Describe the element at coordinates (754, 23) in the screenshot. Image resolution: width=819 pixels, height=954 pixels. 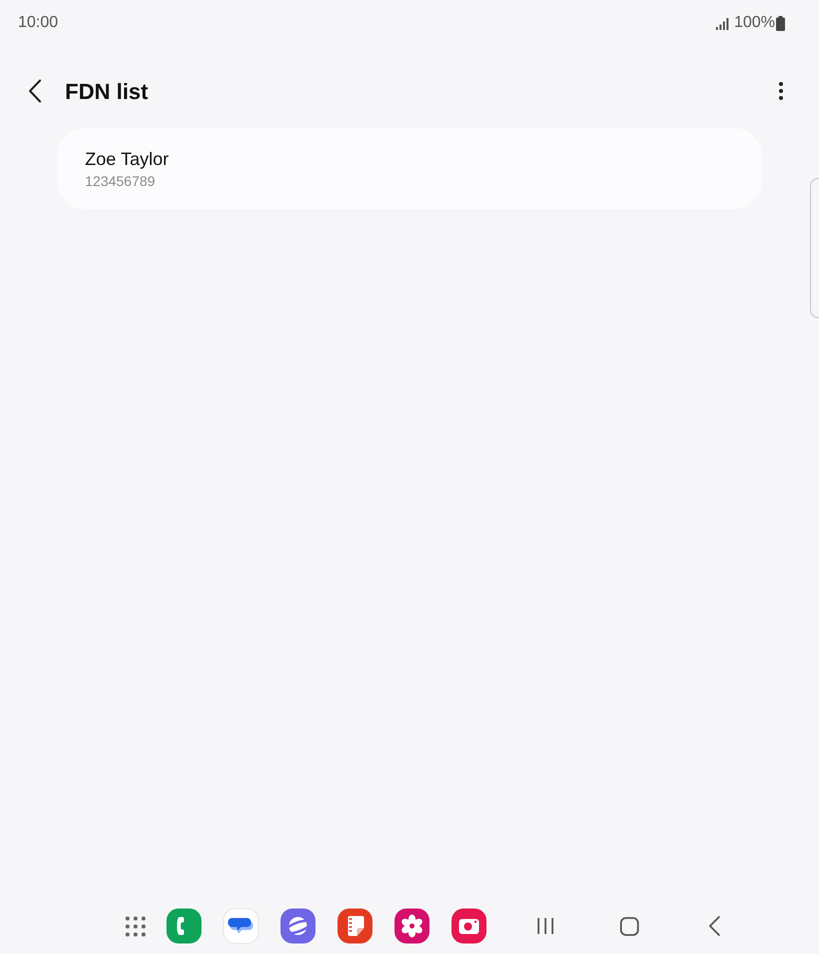
I see `battery-percent: 100%` at that location.